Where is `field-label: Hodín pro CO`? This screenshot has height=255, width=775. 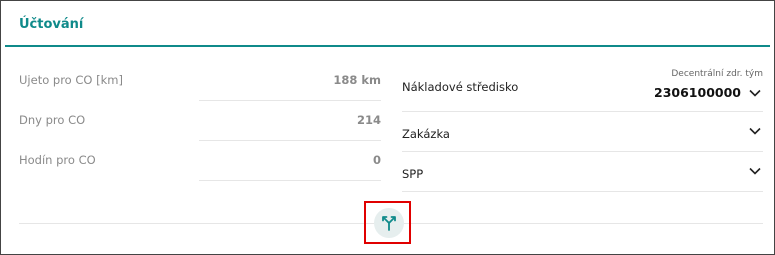
field-label: Hodín pro CO is located at coordinates (57, 160).